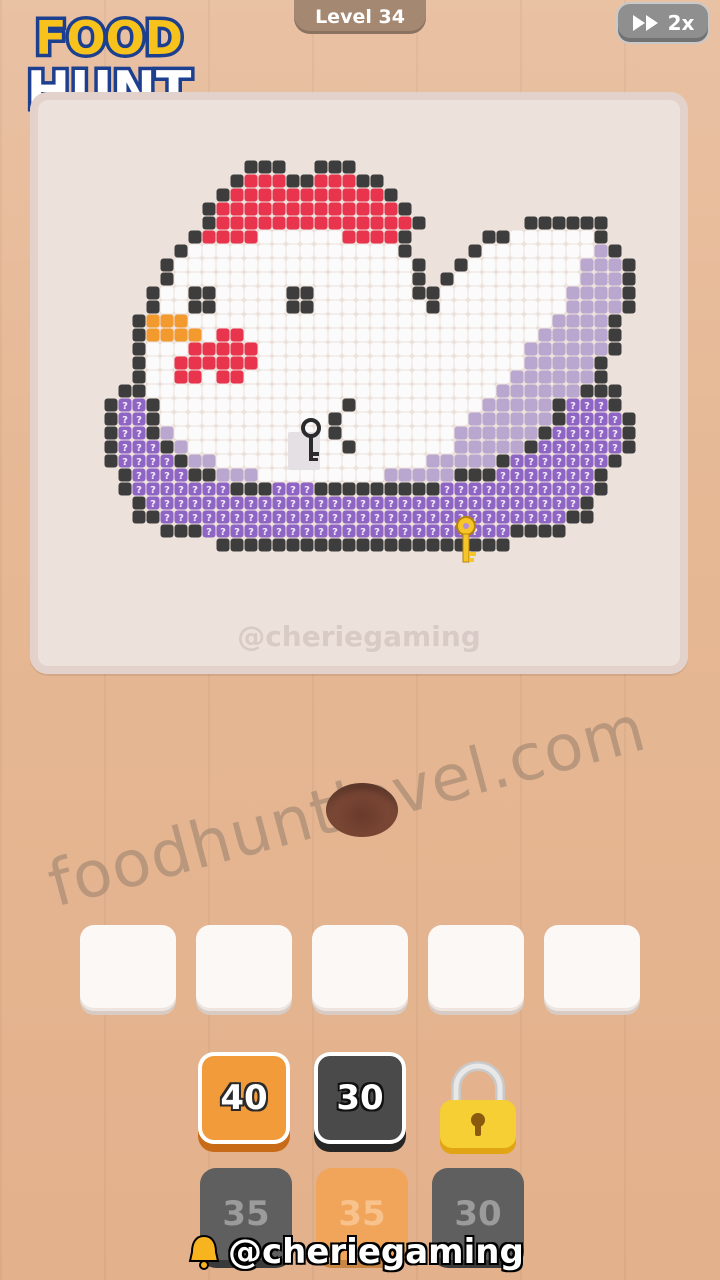  I want to click on tile-30: 30, so click(360, 1098).